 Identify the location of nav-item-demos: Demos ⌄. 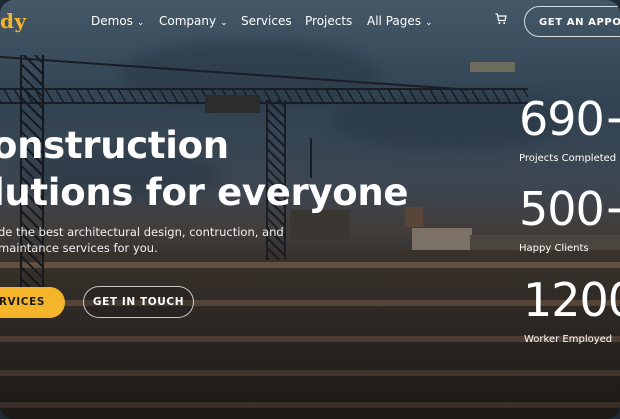
(117, 21).